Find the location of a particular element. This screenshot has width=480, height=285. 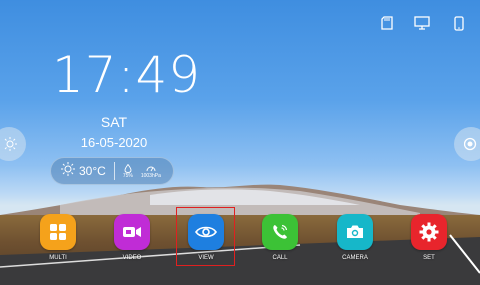

app-multi-tile is located at coordinates (58, 232).